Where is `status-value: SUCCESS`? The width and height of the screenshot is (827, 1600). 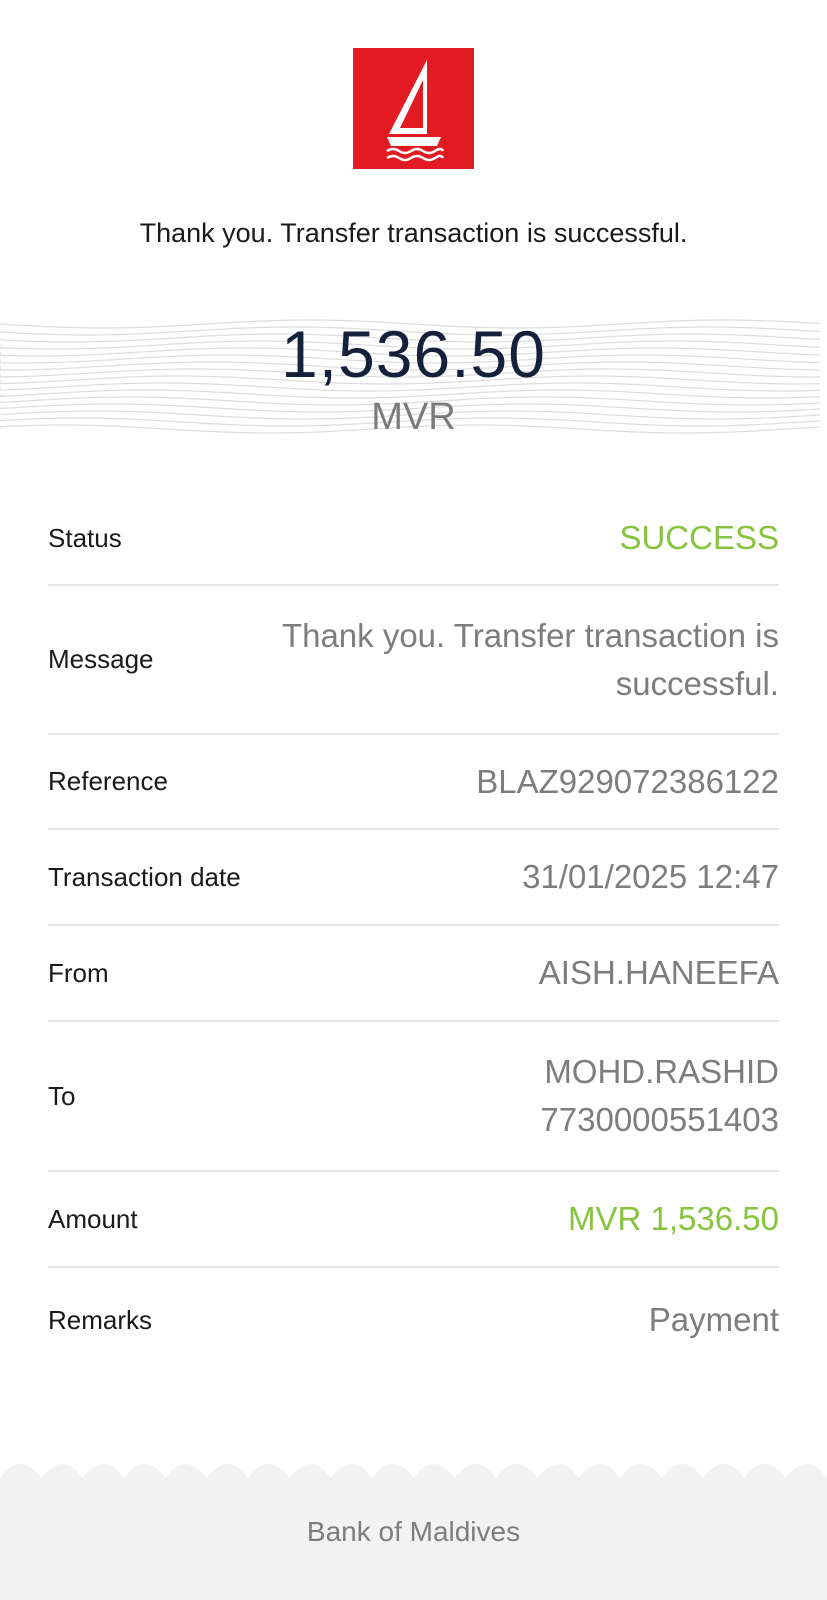 status-value: SUCCESS is located at coordinates (699, 537).